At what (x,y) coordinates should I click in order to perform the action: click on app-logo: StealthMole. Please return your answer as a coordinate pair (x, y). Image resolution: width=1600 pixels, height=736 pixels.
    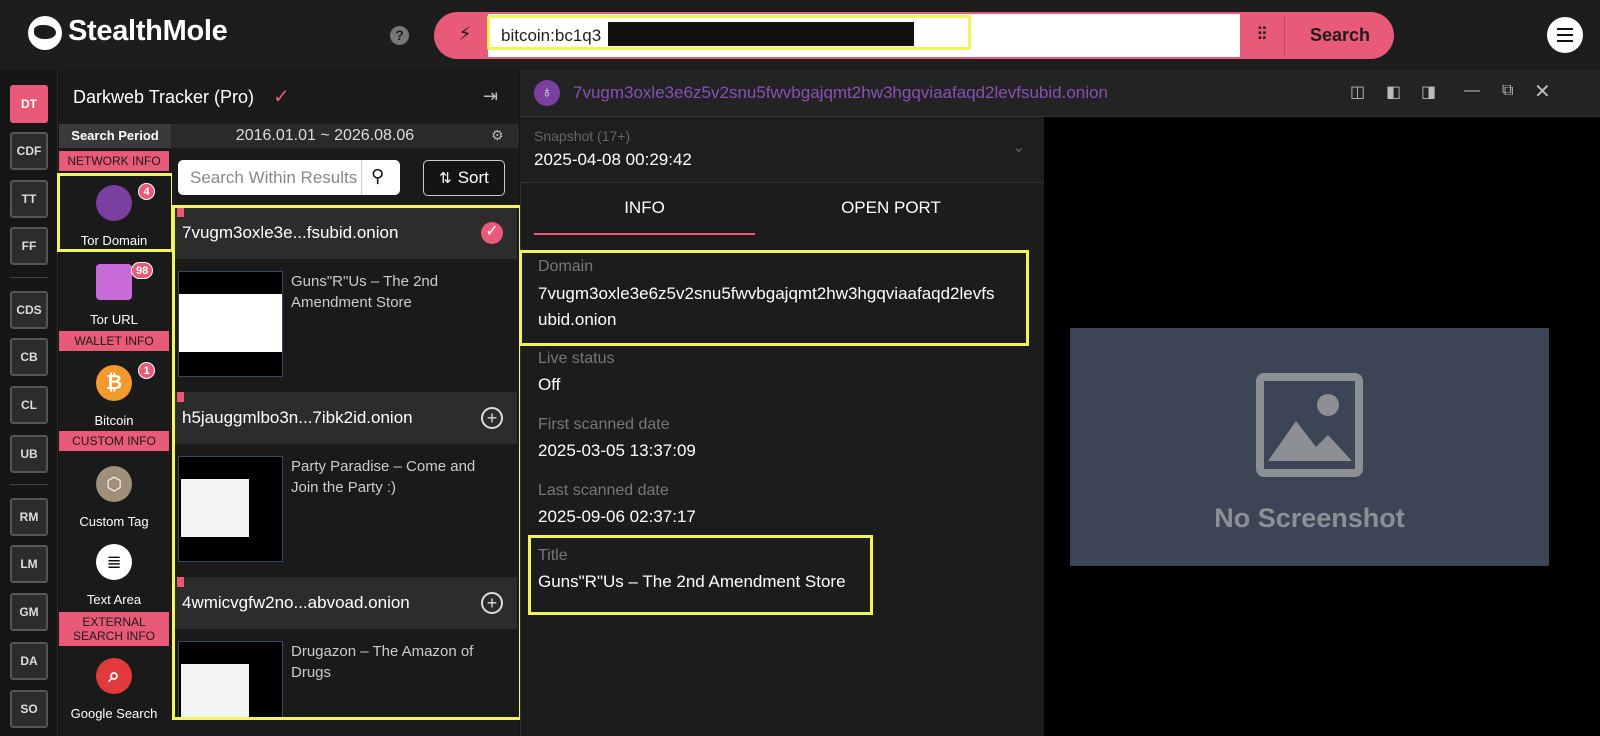
    Looking at the image, I should click on (148, 31).